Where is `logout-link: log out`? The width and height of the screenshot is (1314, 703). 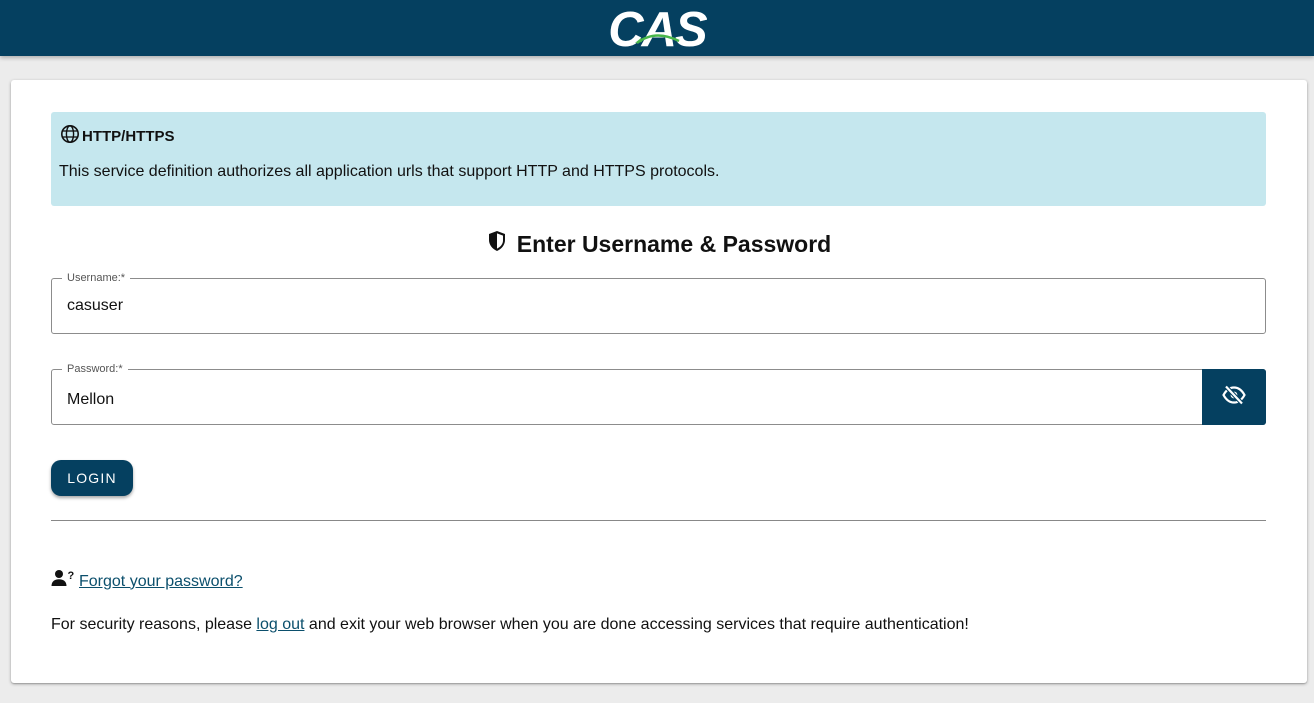
logout-link: log out is located at coordinates (280, 624).